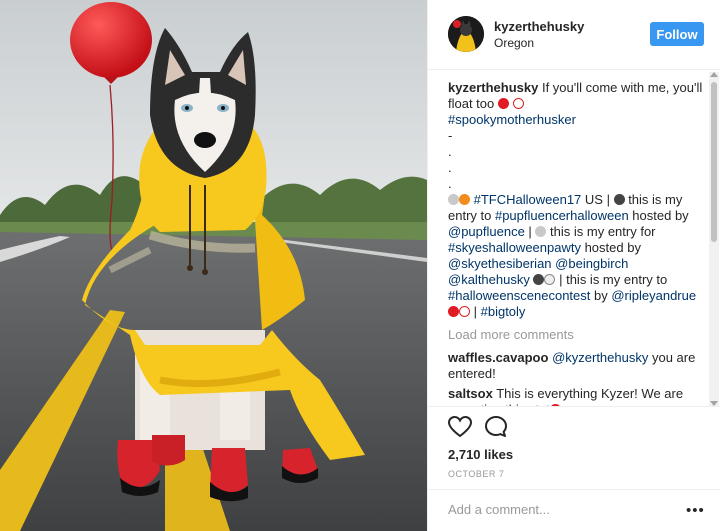  I want to click on caption-text: this is my entry for, so click(601, 231).